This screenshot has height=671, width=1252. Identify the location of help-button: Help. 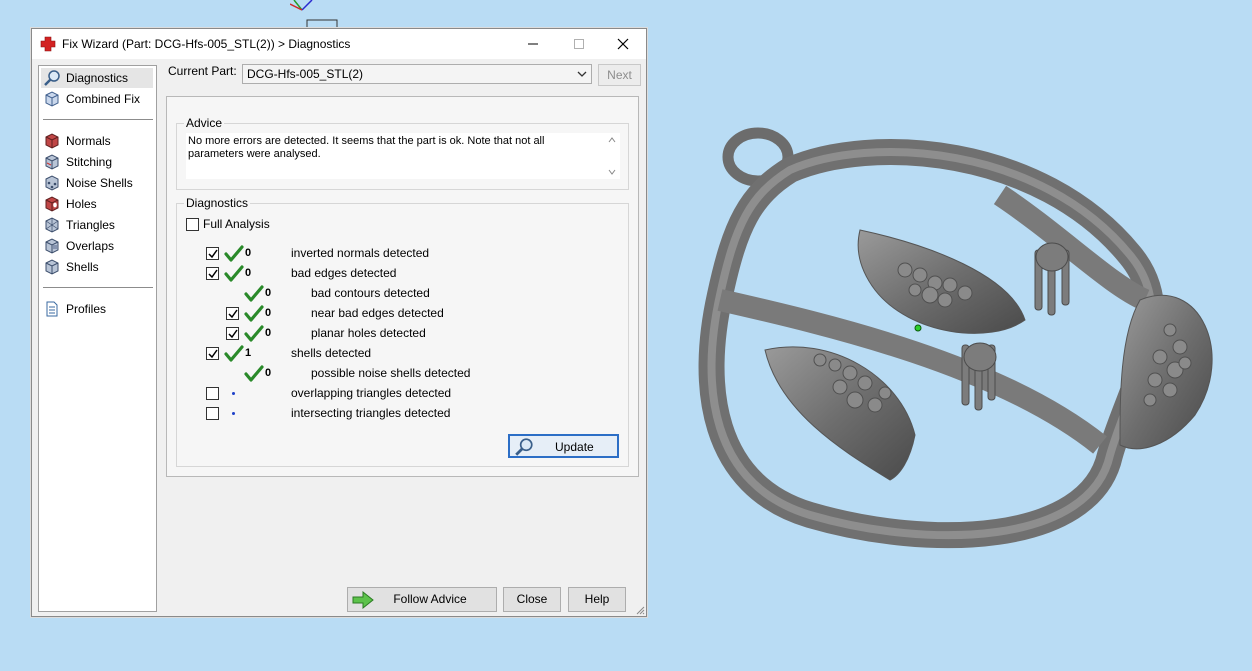
(597, 599).